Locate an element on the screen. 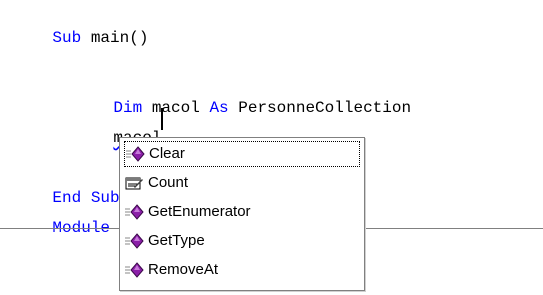 The width and height of the screenshot is (543, 295). code-line-sub-main: Sub main() is located at coordinates (81, 38).